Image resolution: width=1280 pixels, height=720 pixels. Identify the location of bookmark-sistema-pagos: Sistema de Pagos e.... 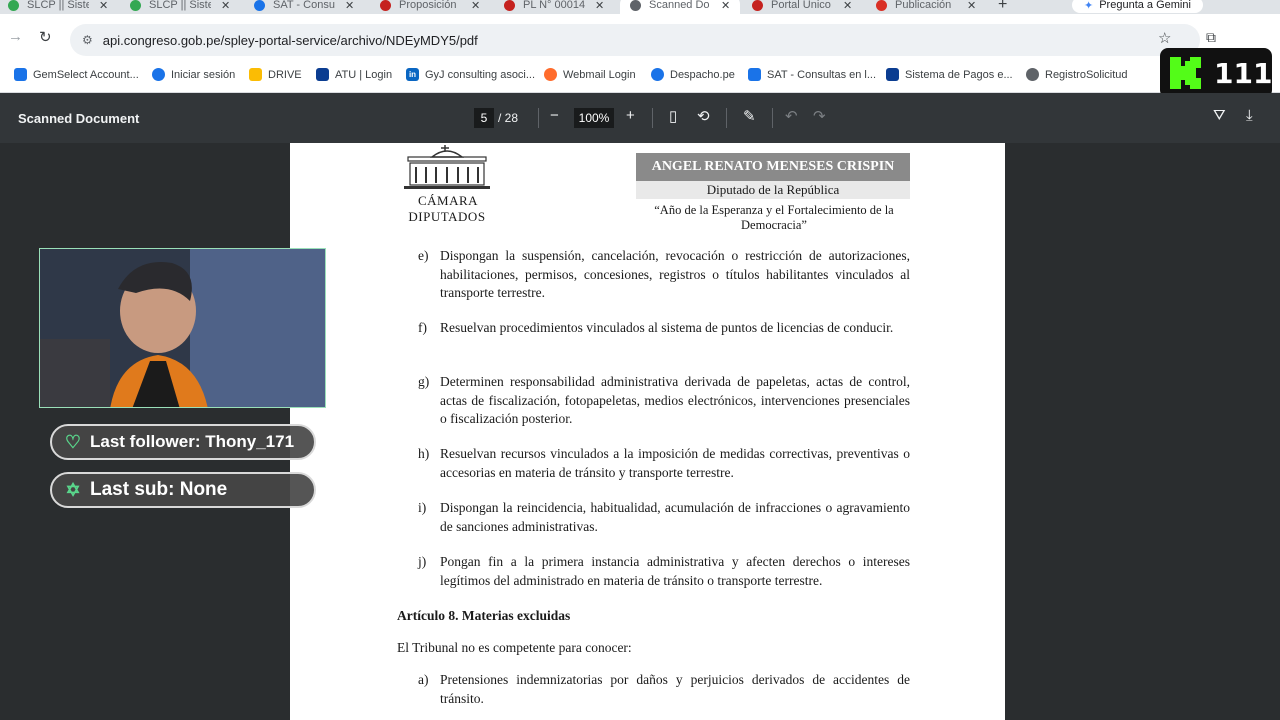
(949, 74).